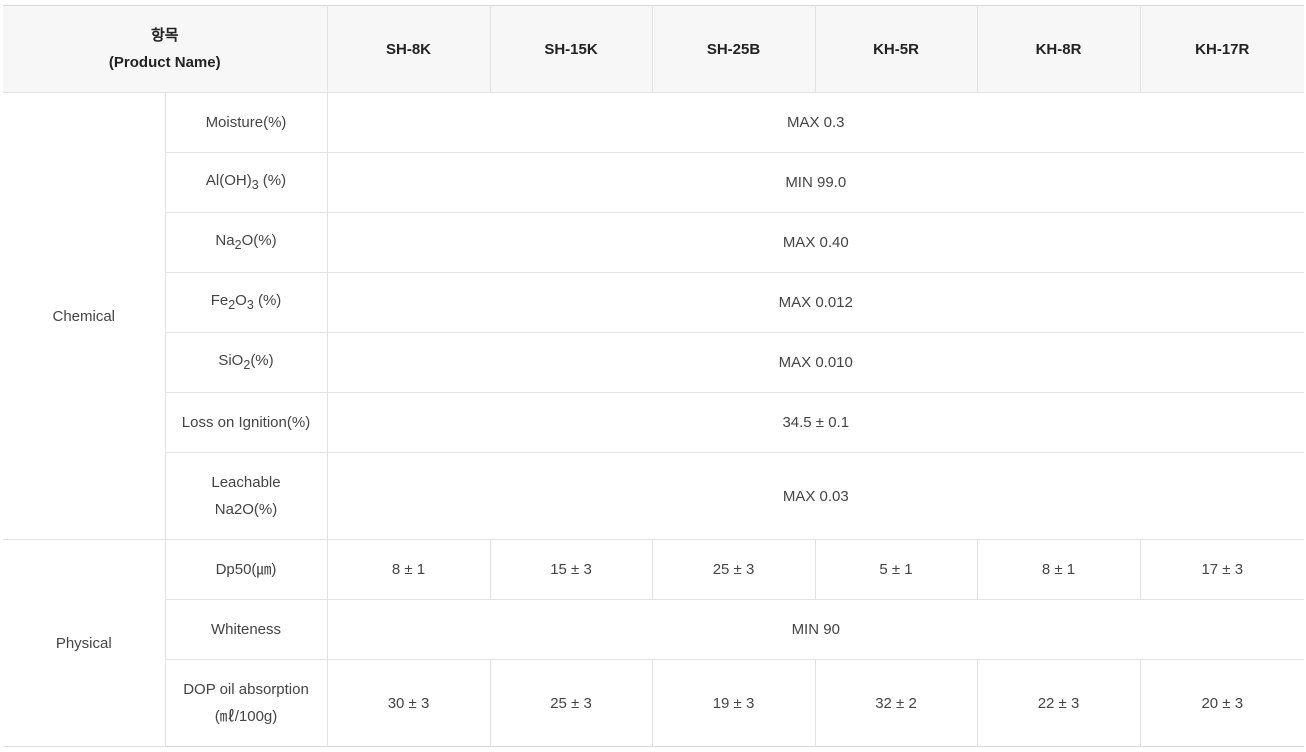 The image size is (1306, 752). Describe the element at coordinates (246, 569) in the screenshot. I see `item-dp50: Dp50(㎛)` at that location.